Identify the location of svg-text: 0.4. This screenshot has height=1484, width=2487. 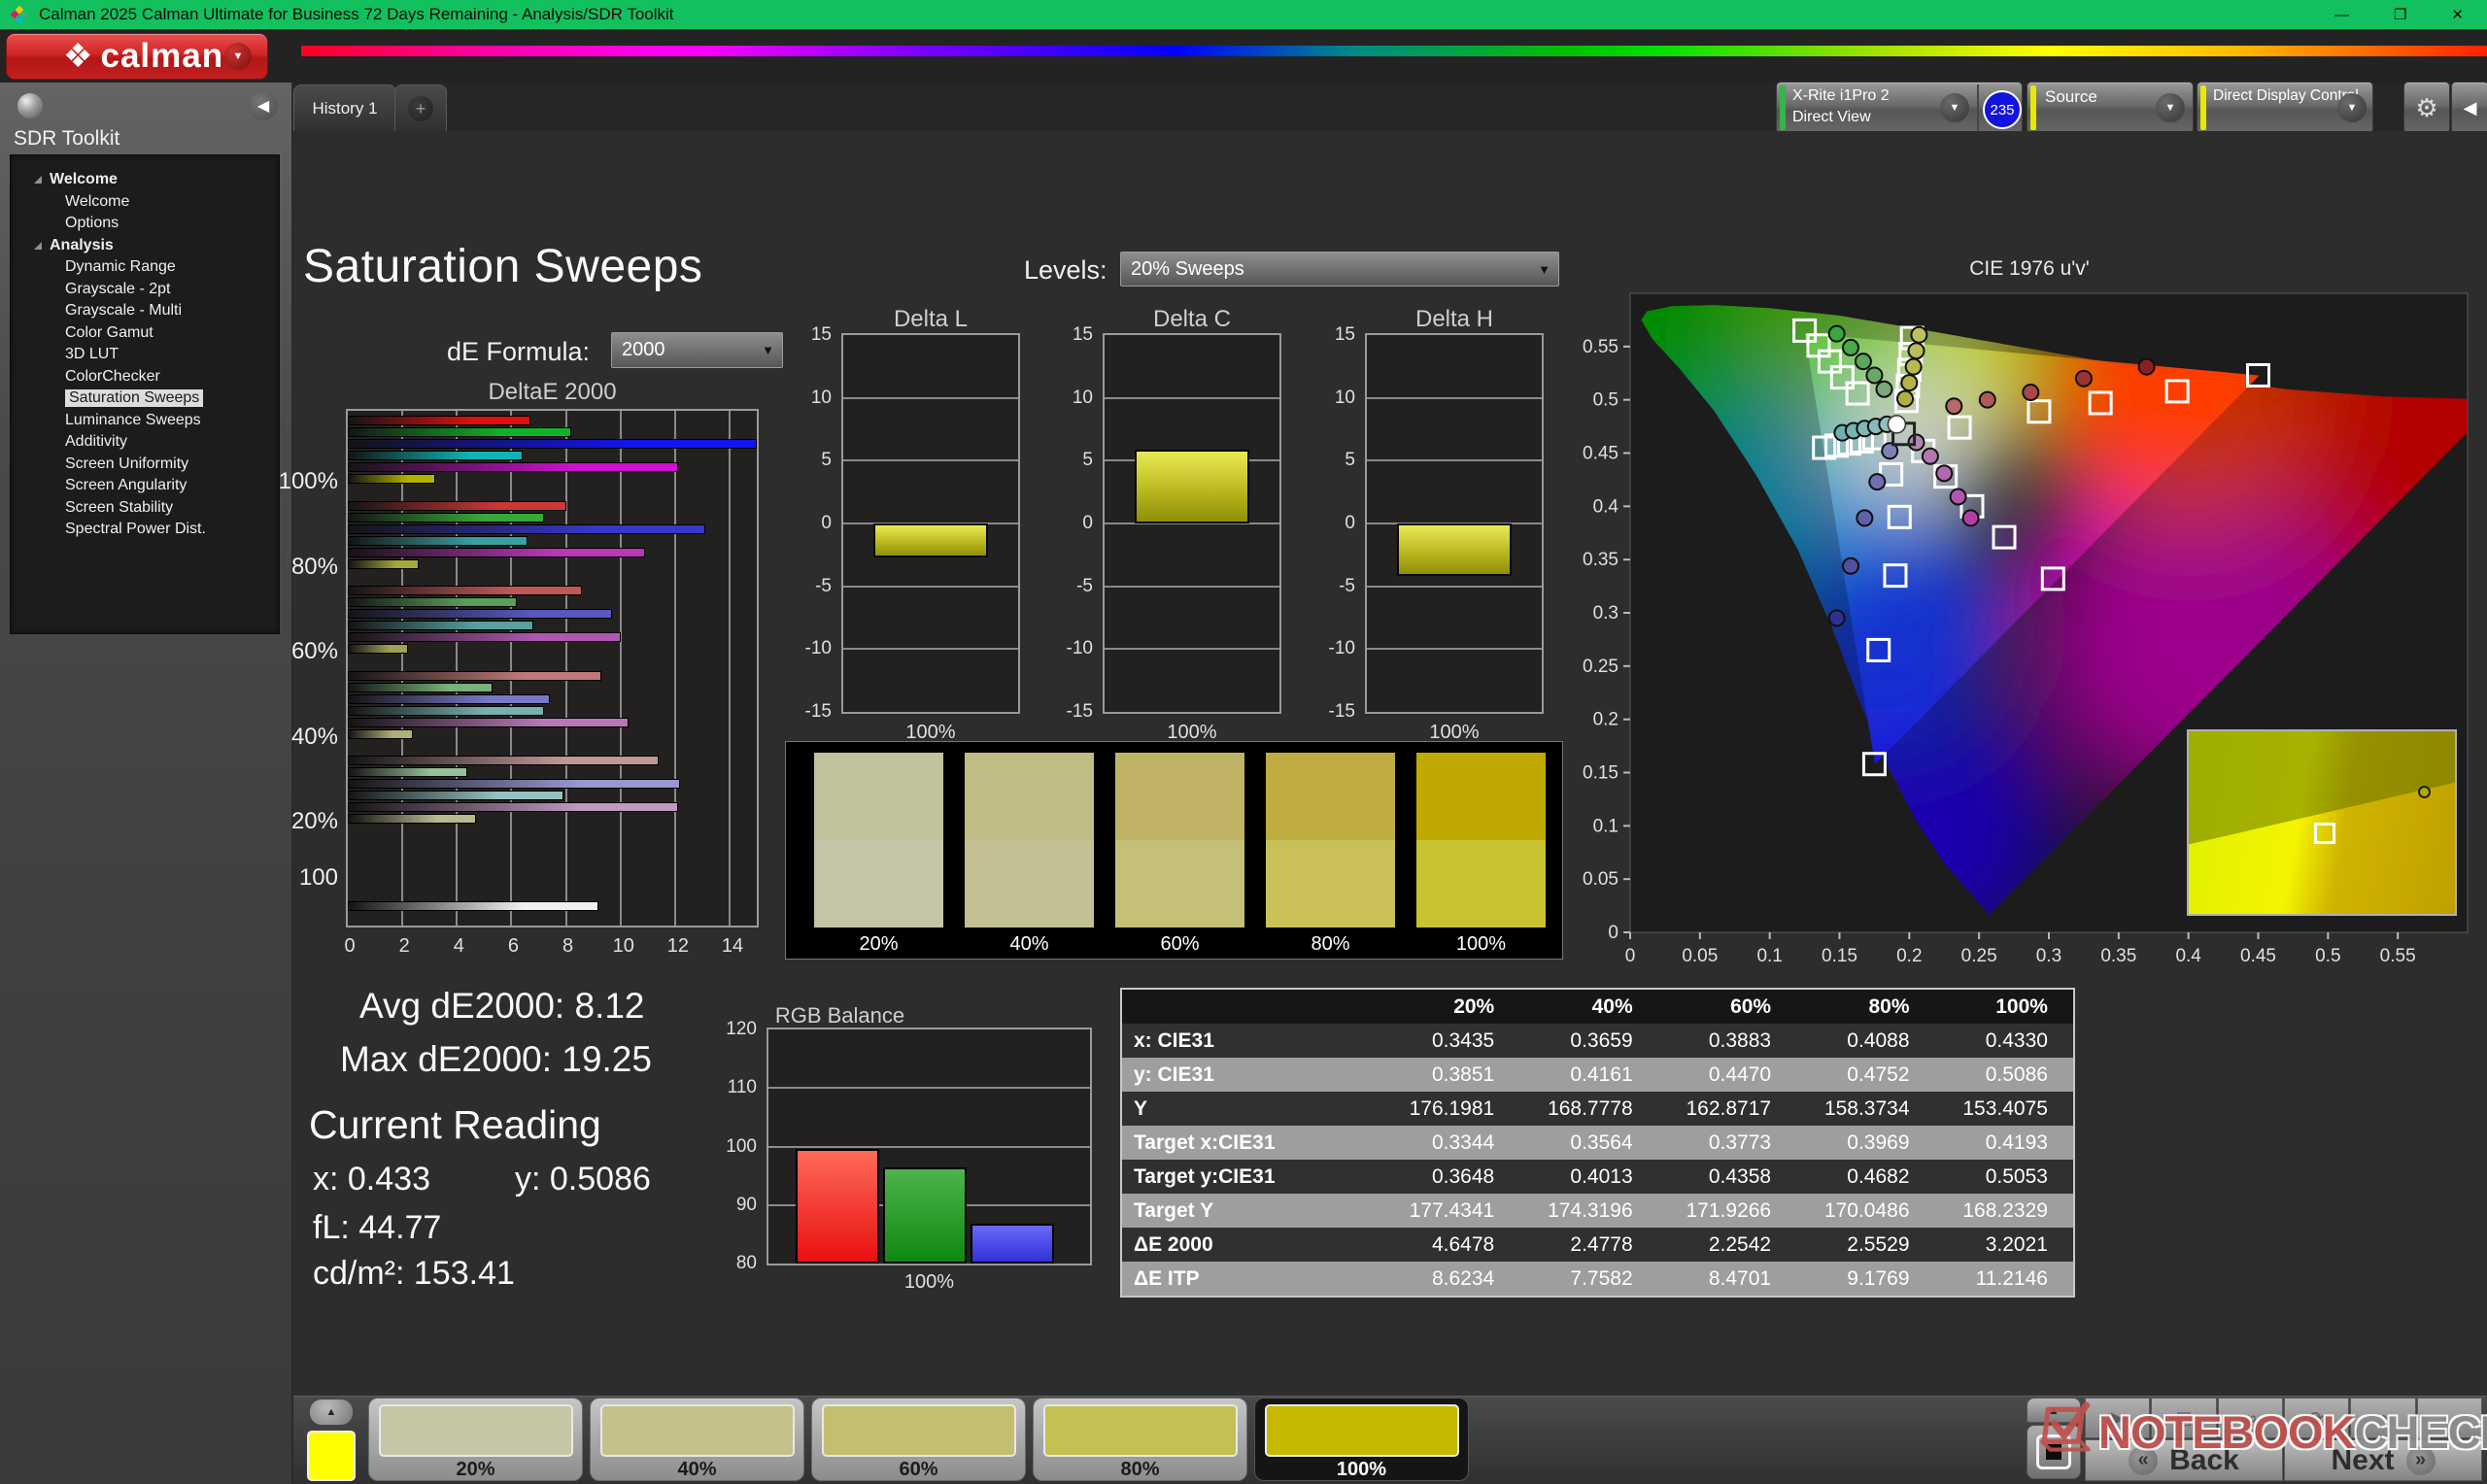
(1606, 507).